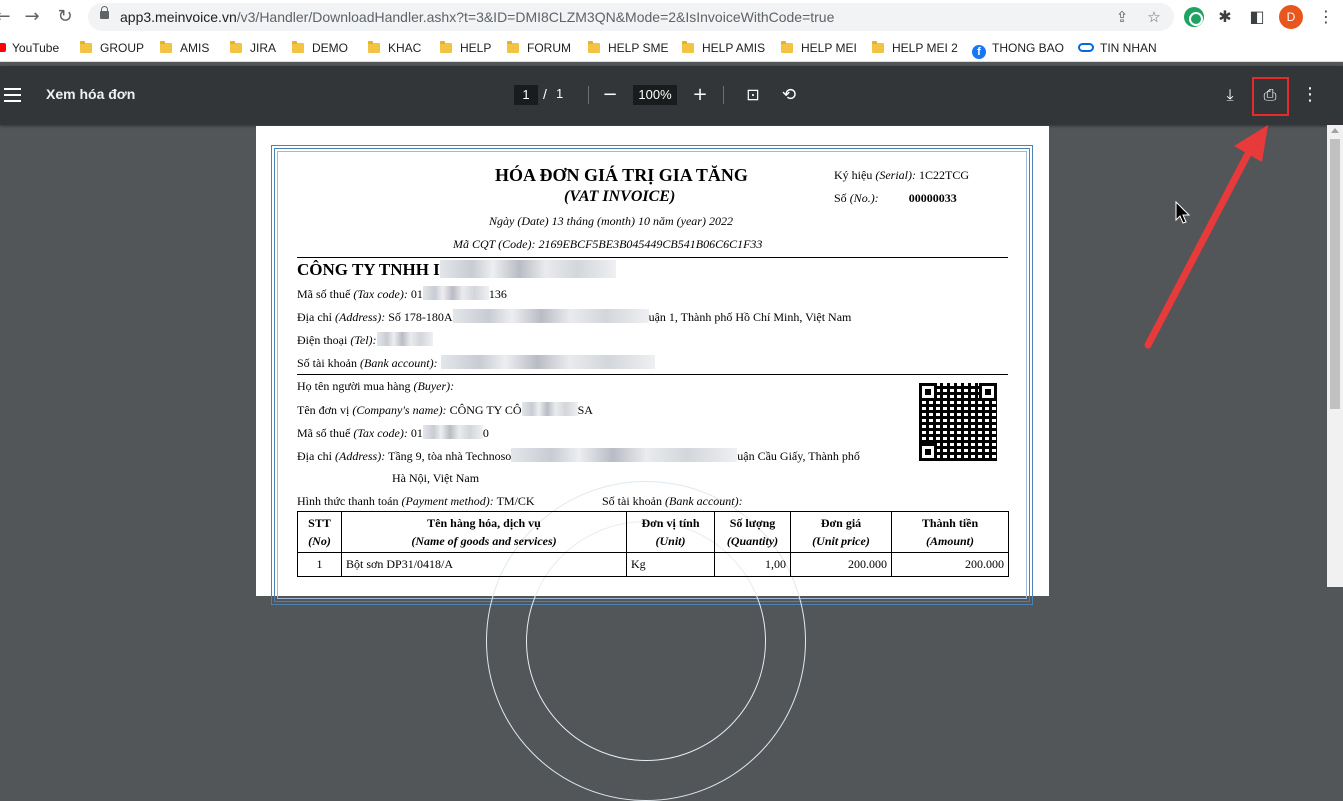 The image size is (1343, 801). What do you see at coordinates (1225, 17) in the screenshot?
I see `extensions-puzzle-icon: ✱` at bounding box center [1225, 17].